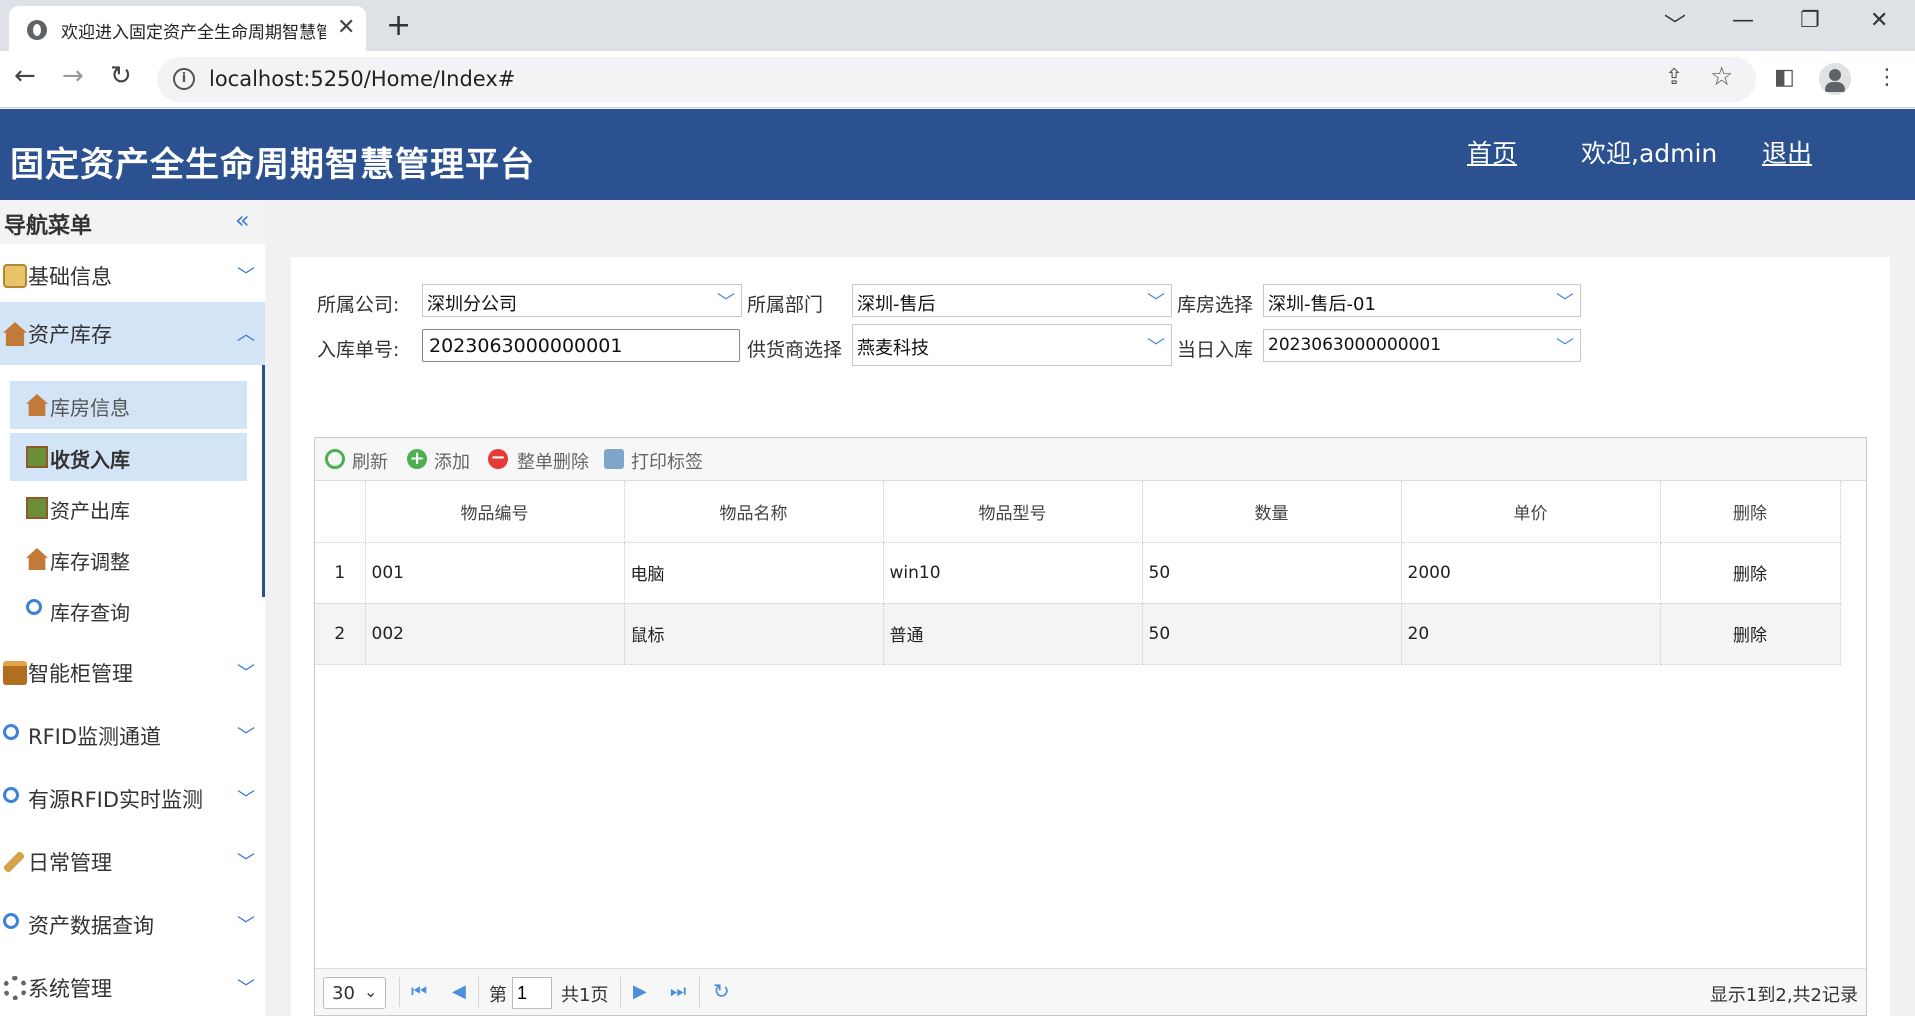 The image size is (1915, 1016). I want to click on restore-icon: ❐, so click(1810, 20).